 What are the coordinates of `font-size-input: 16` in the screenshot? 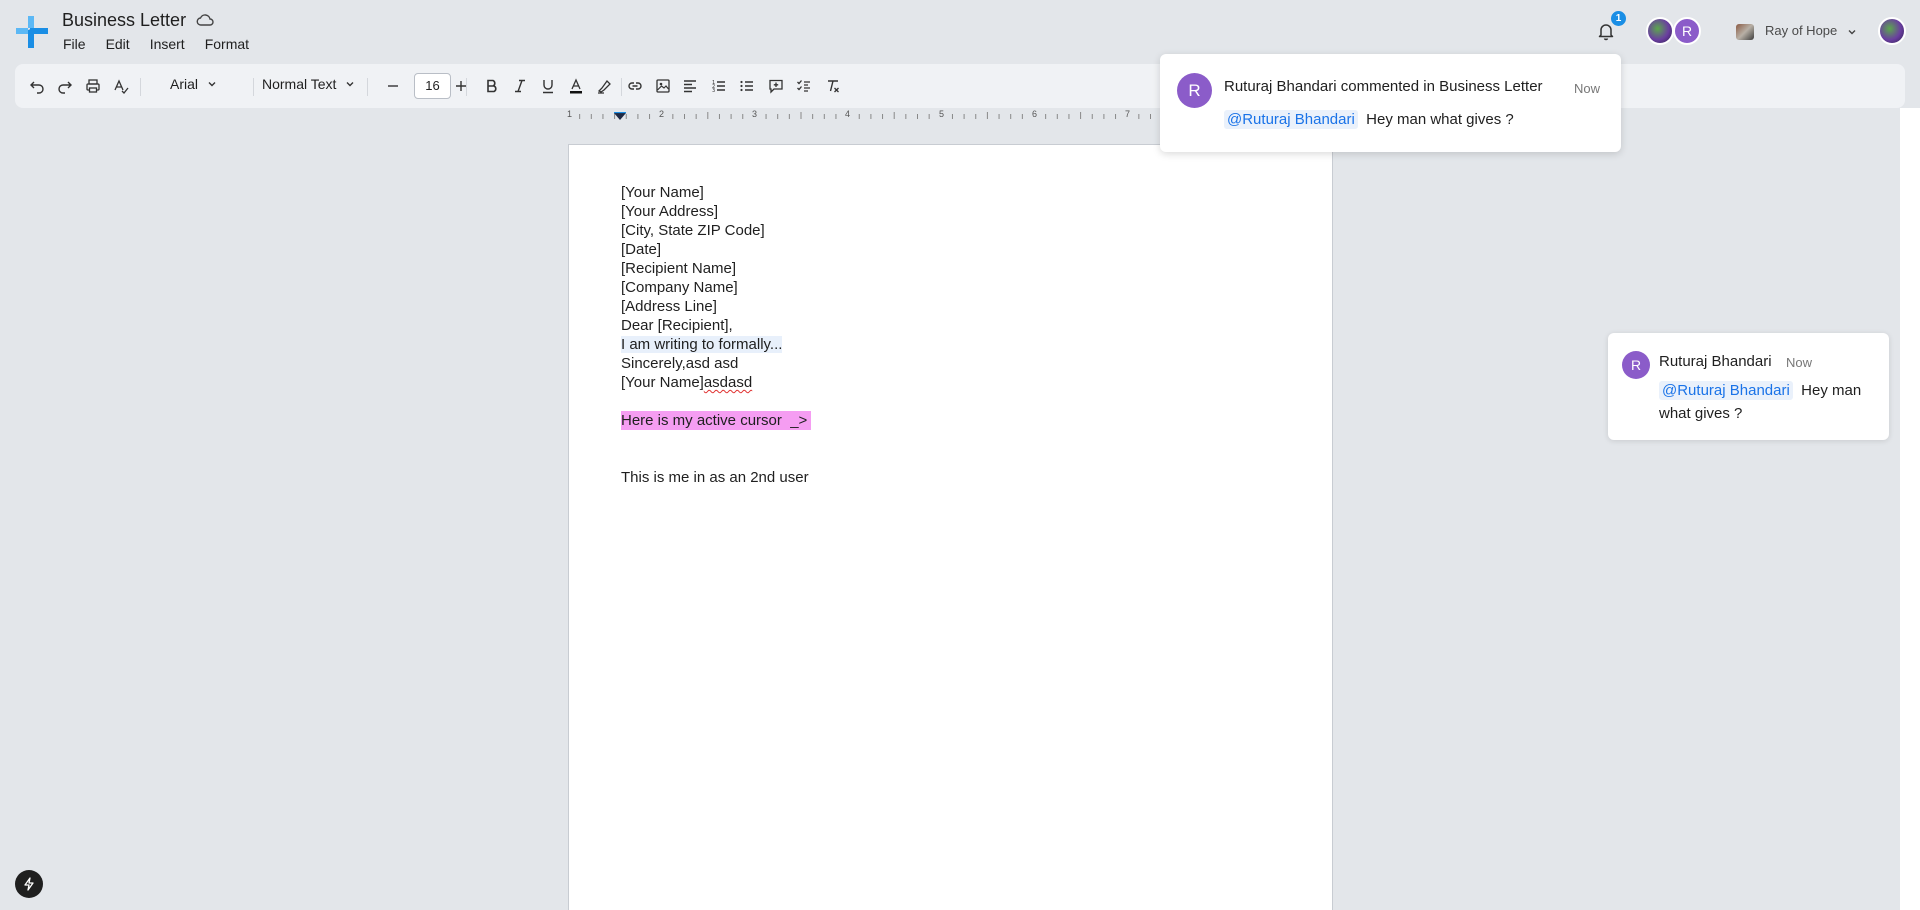 It's located at (432, 86).